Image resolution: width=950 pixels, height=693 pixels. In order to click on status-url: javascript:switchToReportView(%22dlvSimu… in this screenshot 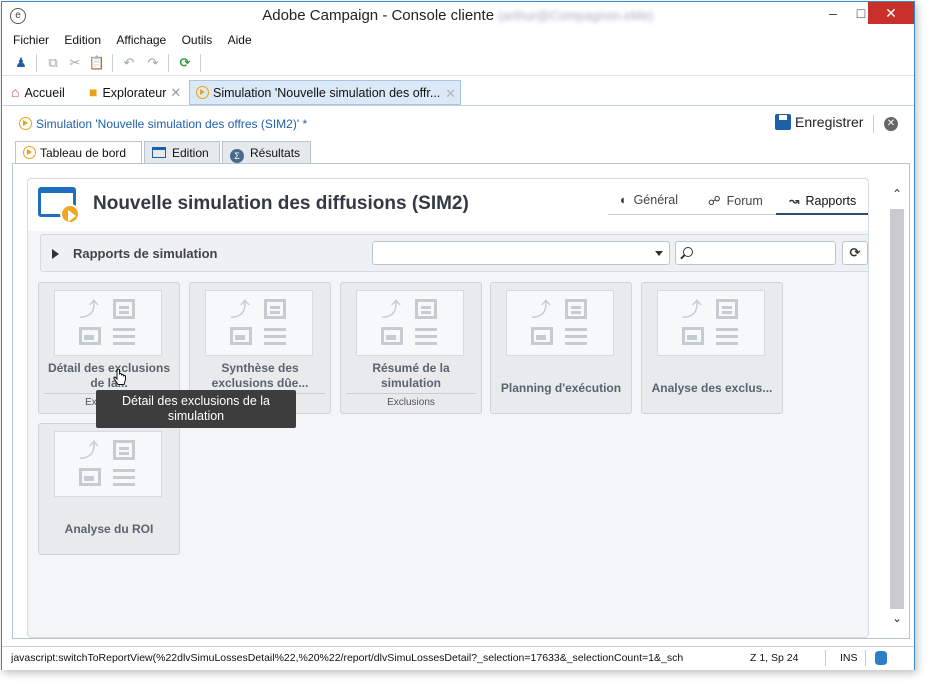, I will do `click(347, 658)`.